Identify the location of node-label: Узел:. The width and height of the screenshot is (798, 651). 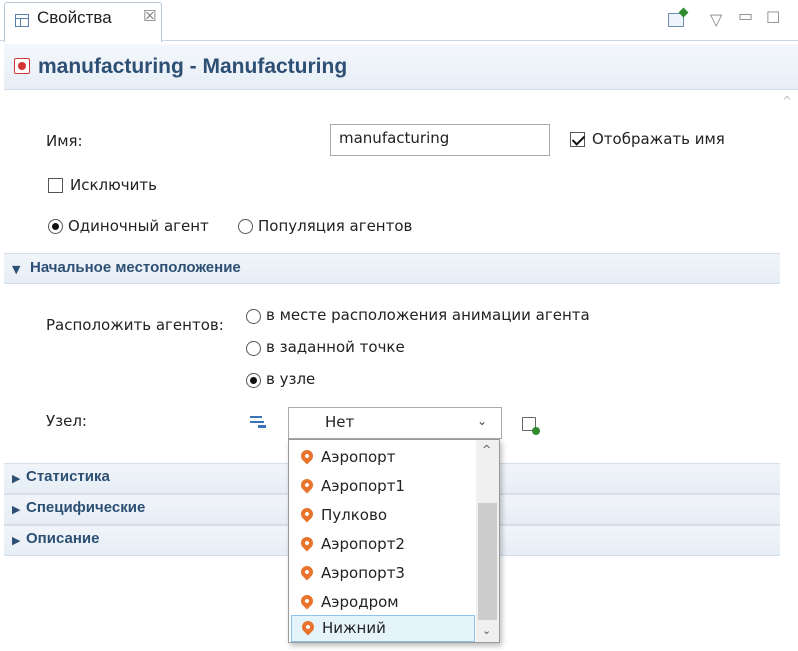
(66, 421).